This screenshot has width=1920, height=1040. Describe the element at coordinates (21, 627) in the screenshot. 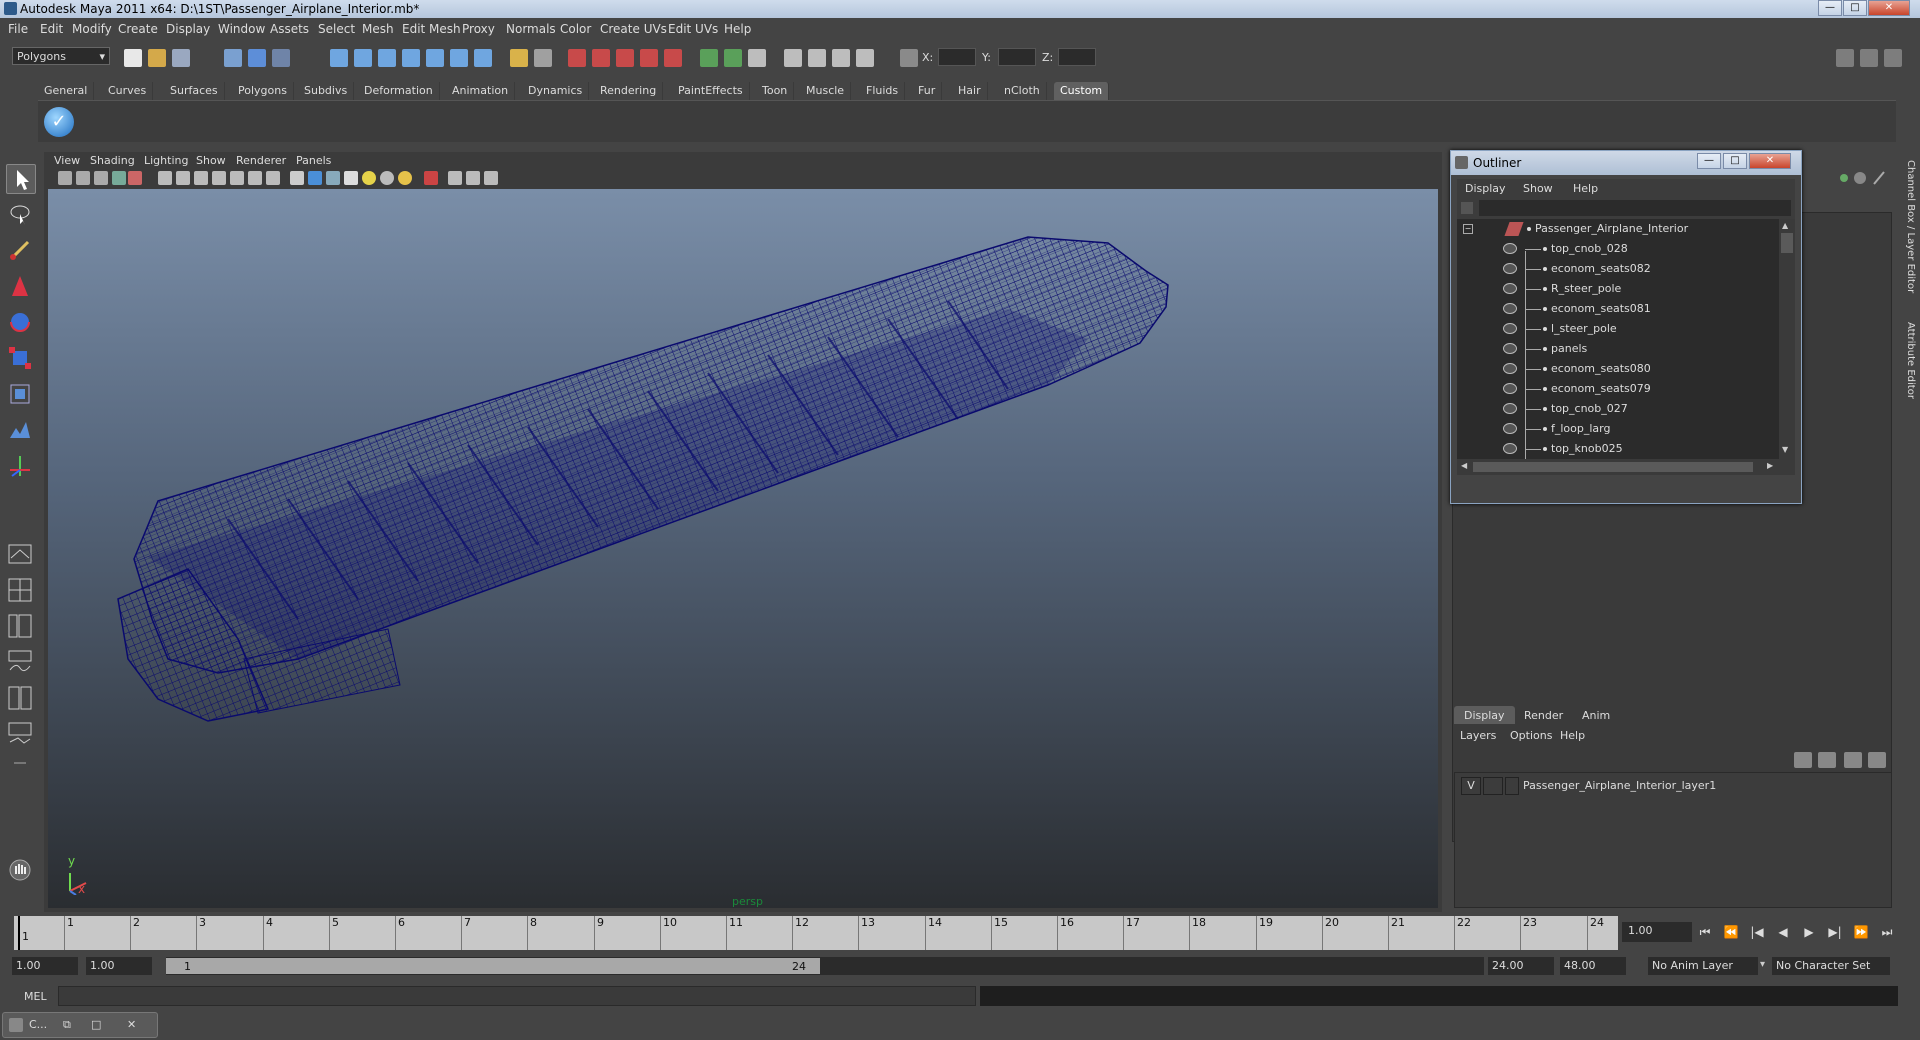

I see `persp-outliner-layout-icon` at that location.